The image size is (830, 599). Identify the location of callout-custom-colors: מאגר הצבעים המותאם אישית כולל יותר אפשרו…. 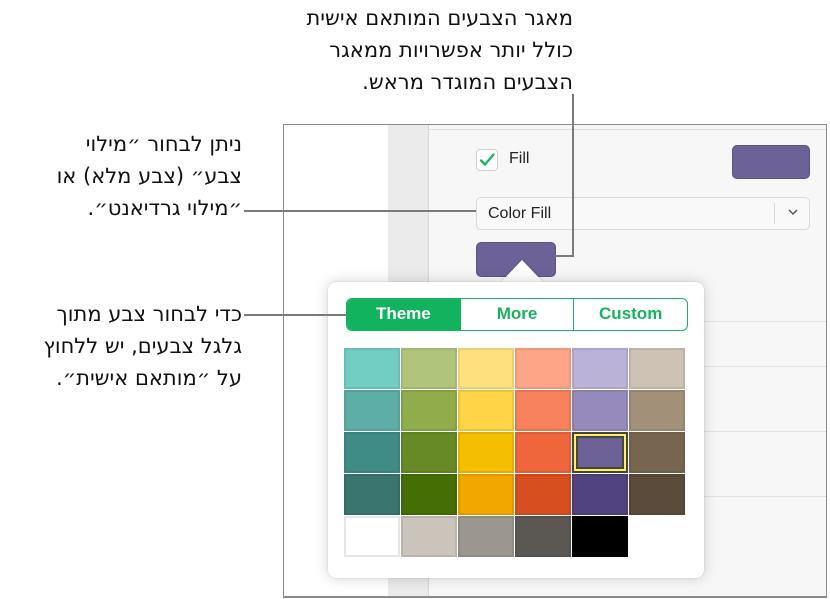
(436, 50).